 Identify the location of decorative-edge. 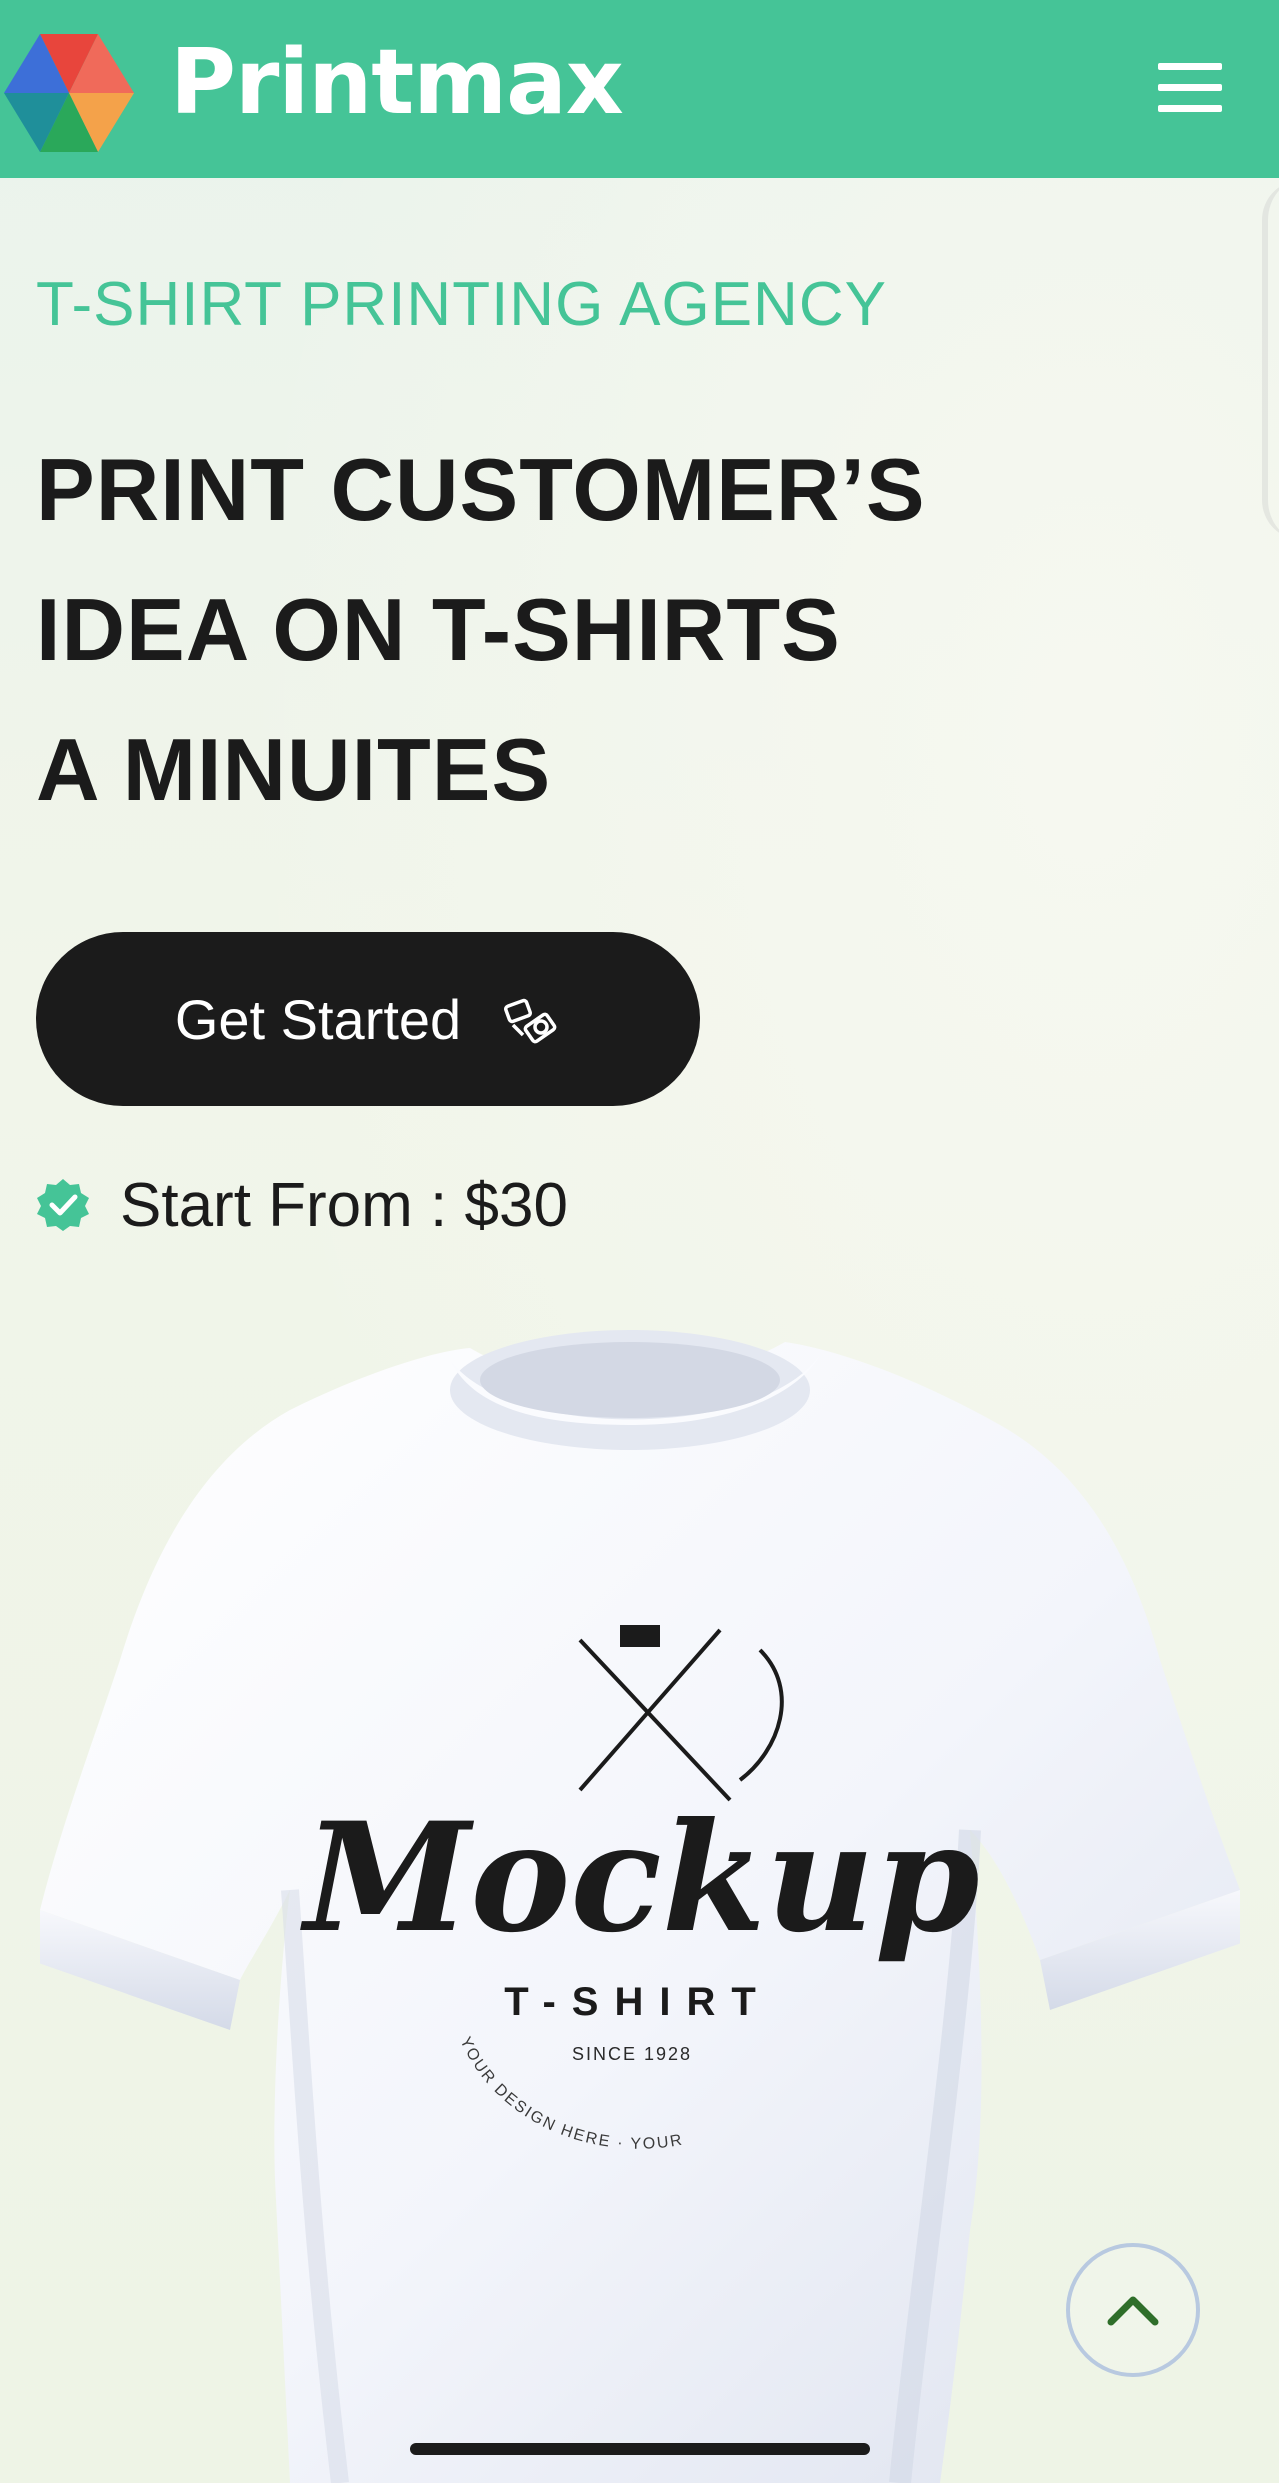
(1270, 360).